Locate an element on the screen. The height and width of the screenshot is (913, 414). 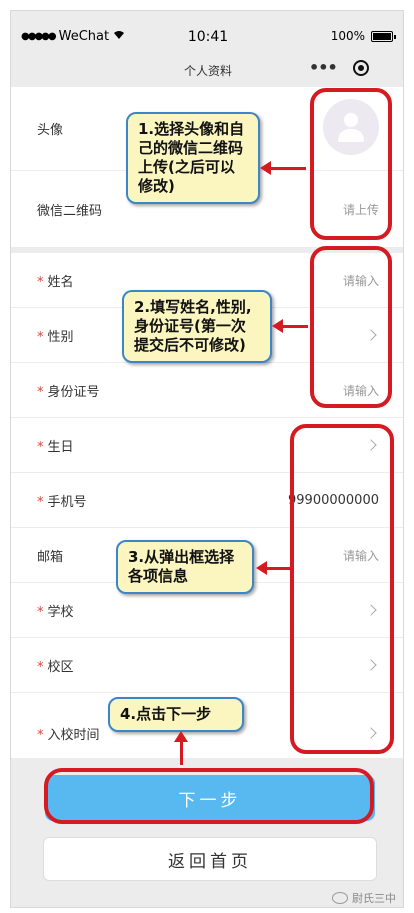
id-label: 身份证号 is located at coordinates (73, 392).